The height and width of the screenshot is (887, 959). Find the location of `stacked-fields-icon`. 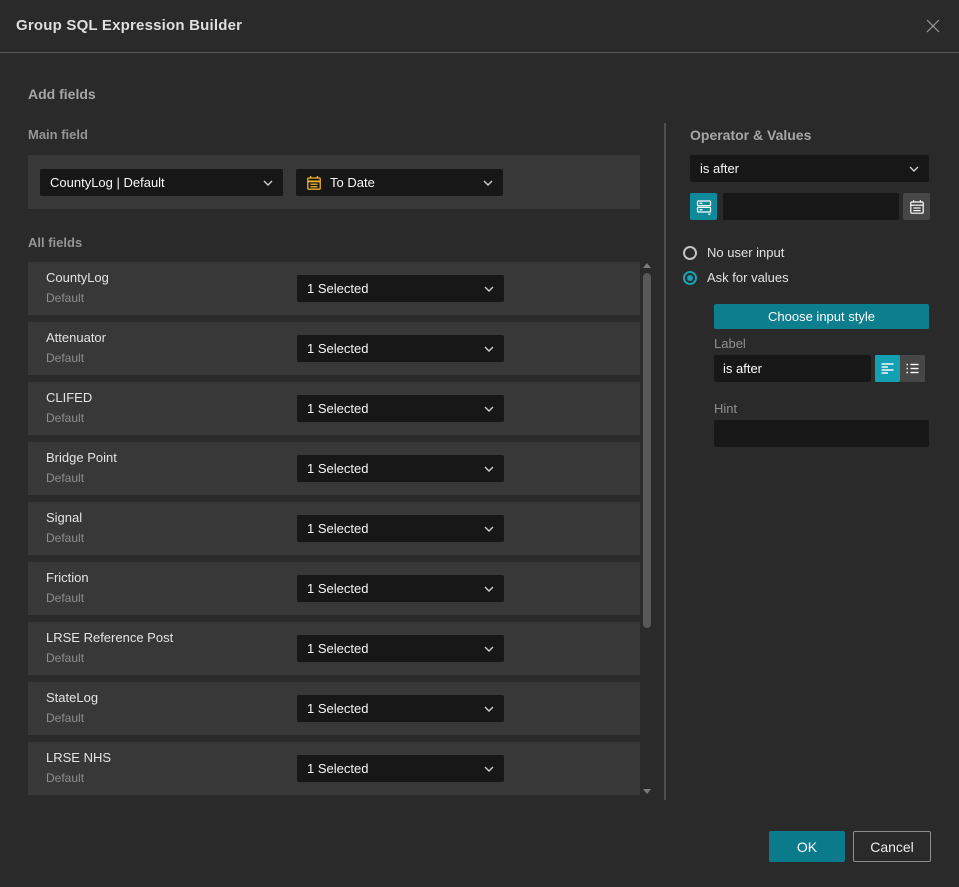

stacked-fields-icon is located at coordinates (703, 207).